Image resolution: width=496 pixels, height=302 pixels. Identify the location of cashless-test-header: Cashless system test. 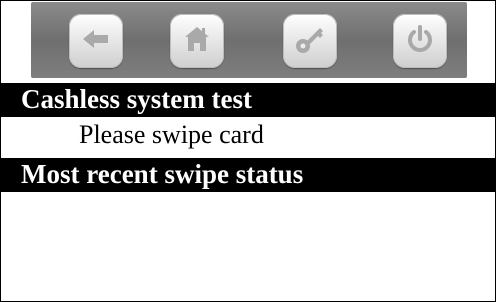
(248, 100).